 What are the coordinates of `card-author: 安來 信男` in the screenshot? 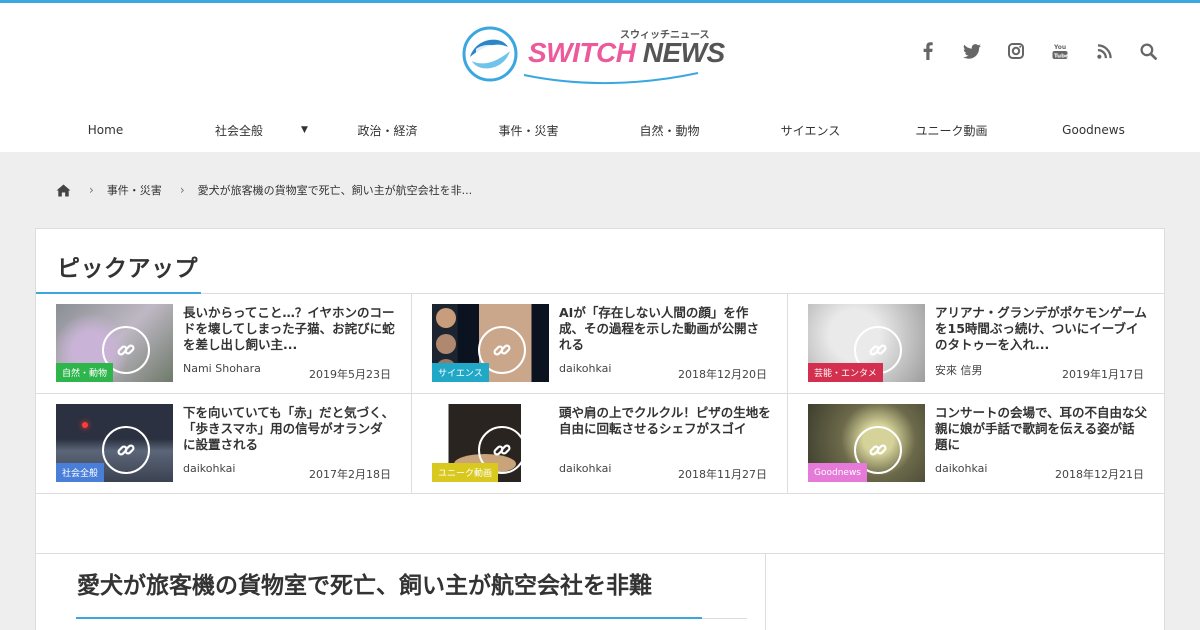 It's located at (959, 370).